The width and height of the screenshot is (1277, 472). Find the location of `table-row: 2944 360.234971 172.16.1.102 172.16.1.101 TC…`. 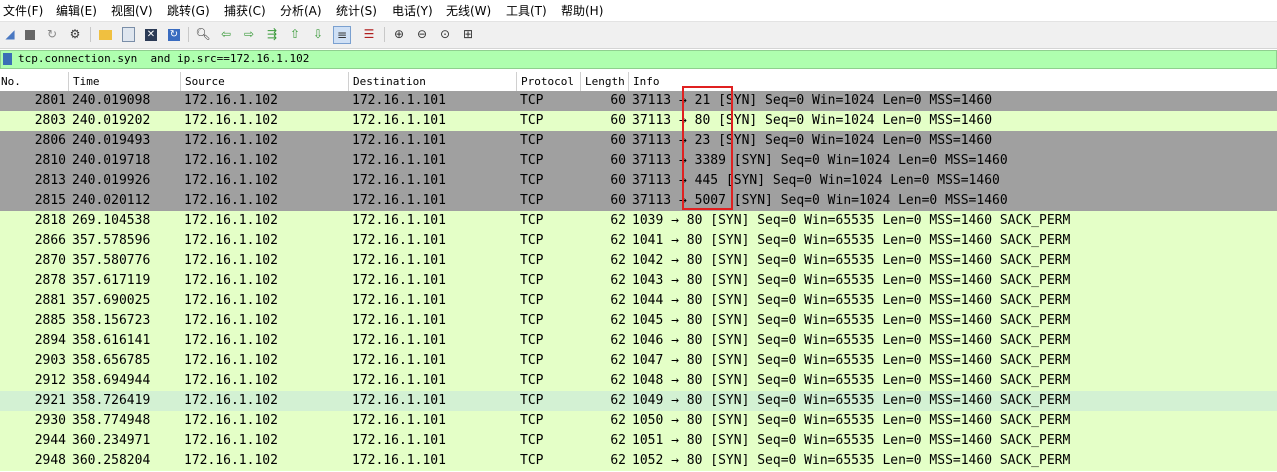

table-row: 2944 360.234971 172.16.1.102 172.16.1.101 TC… is located at coordinates (638, 441).